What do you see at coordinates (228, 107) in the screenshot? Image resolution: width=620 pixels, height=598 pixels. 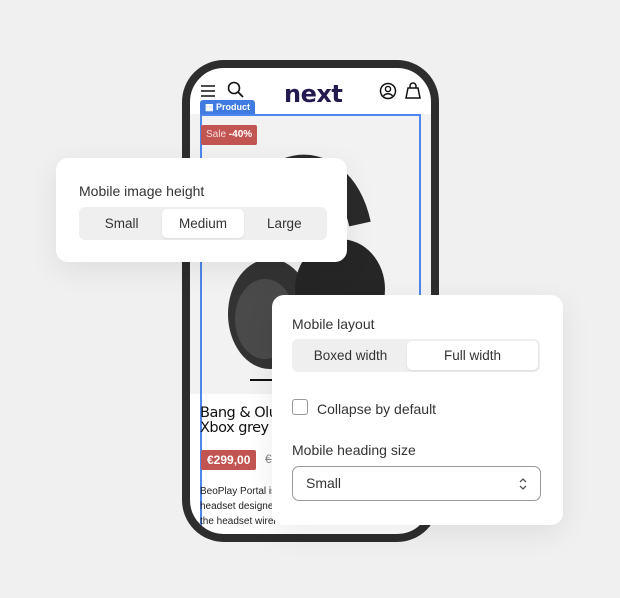 I see `product-block-tab: ▦ Product` at bounding box center [228, 107].